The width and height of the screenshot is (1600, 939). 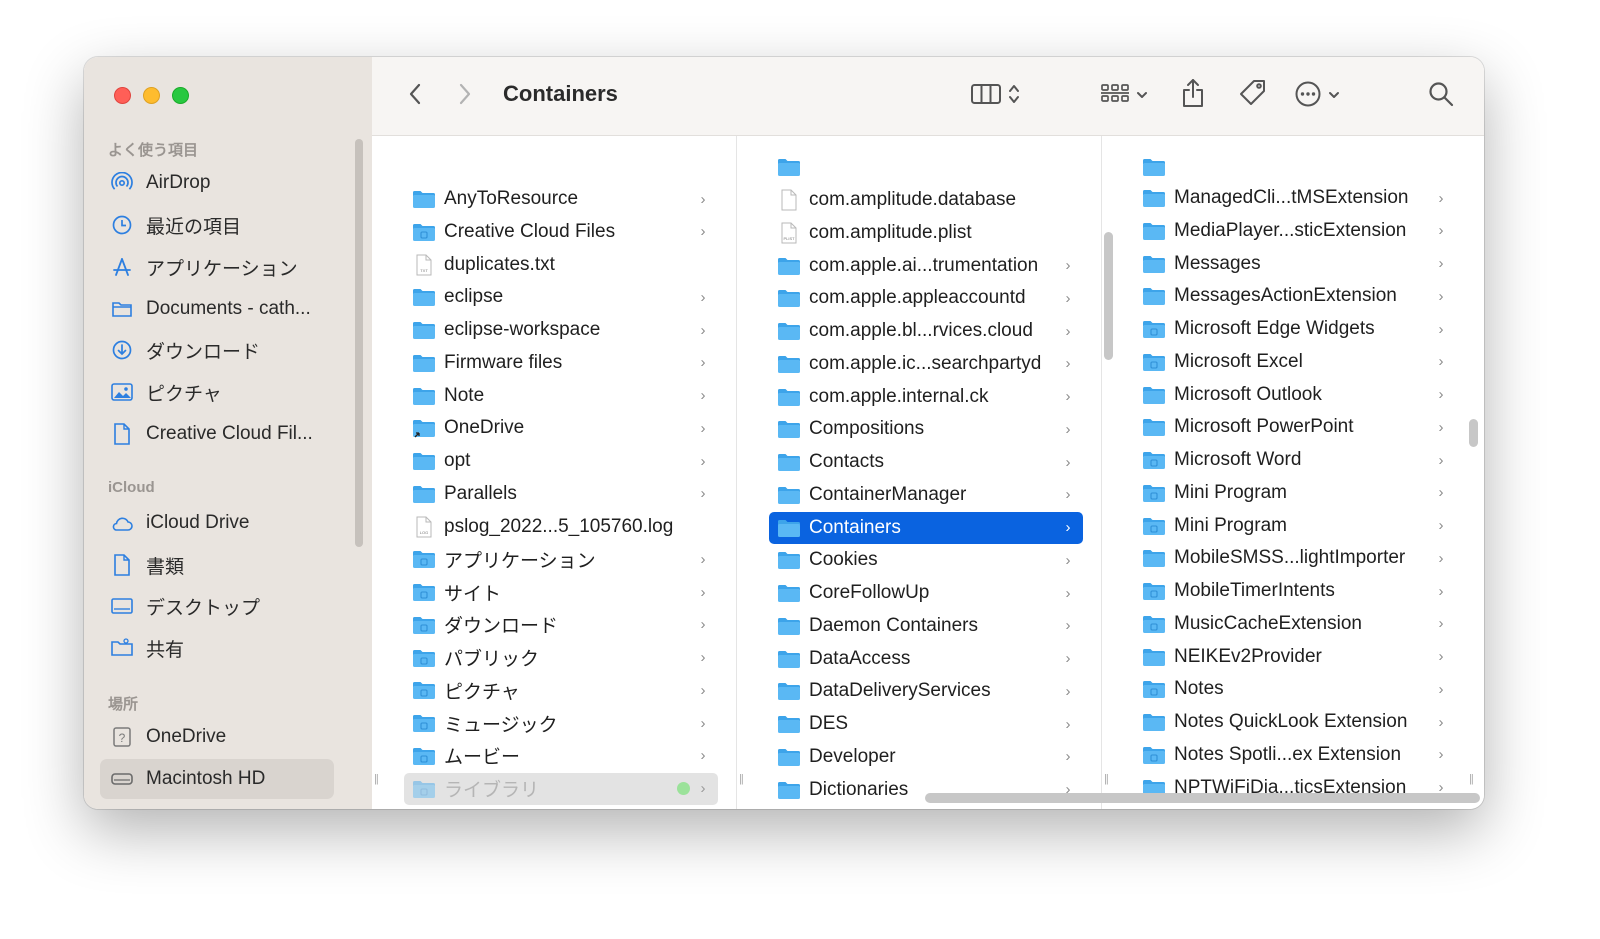 I want to click on more-actions-button, so click(x=1317, y=96).